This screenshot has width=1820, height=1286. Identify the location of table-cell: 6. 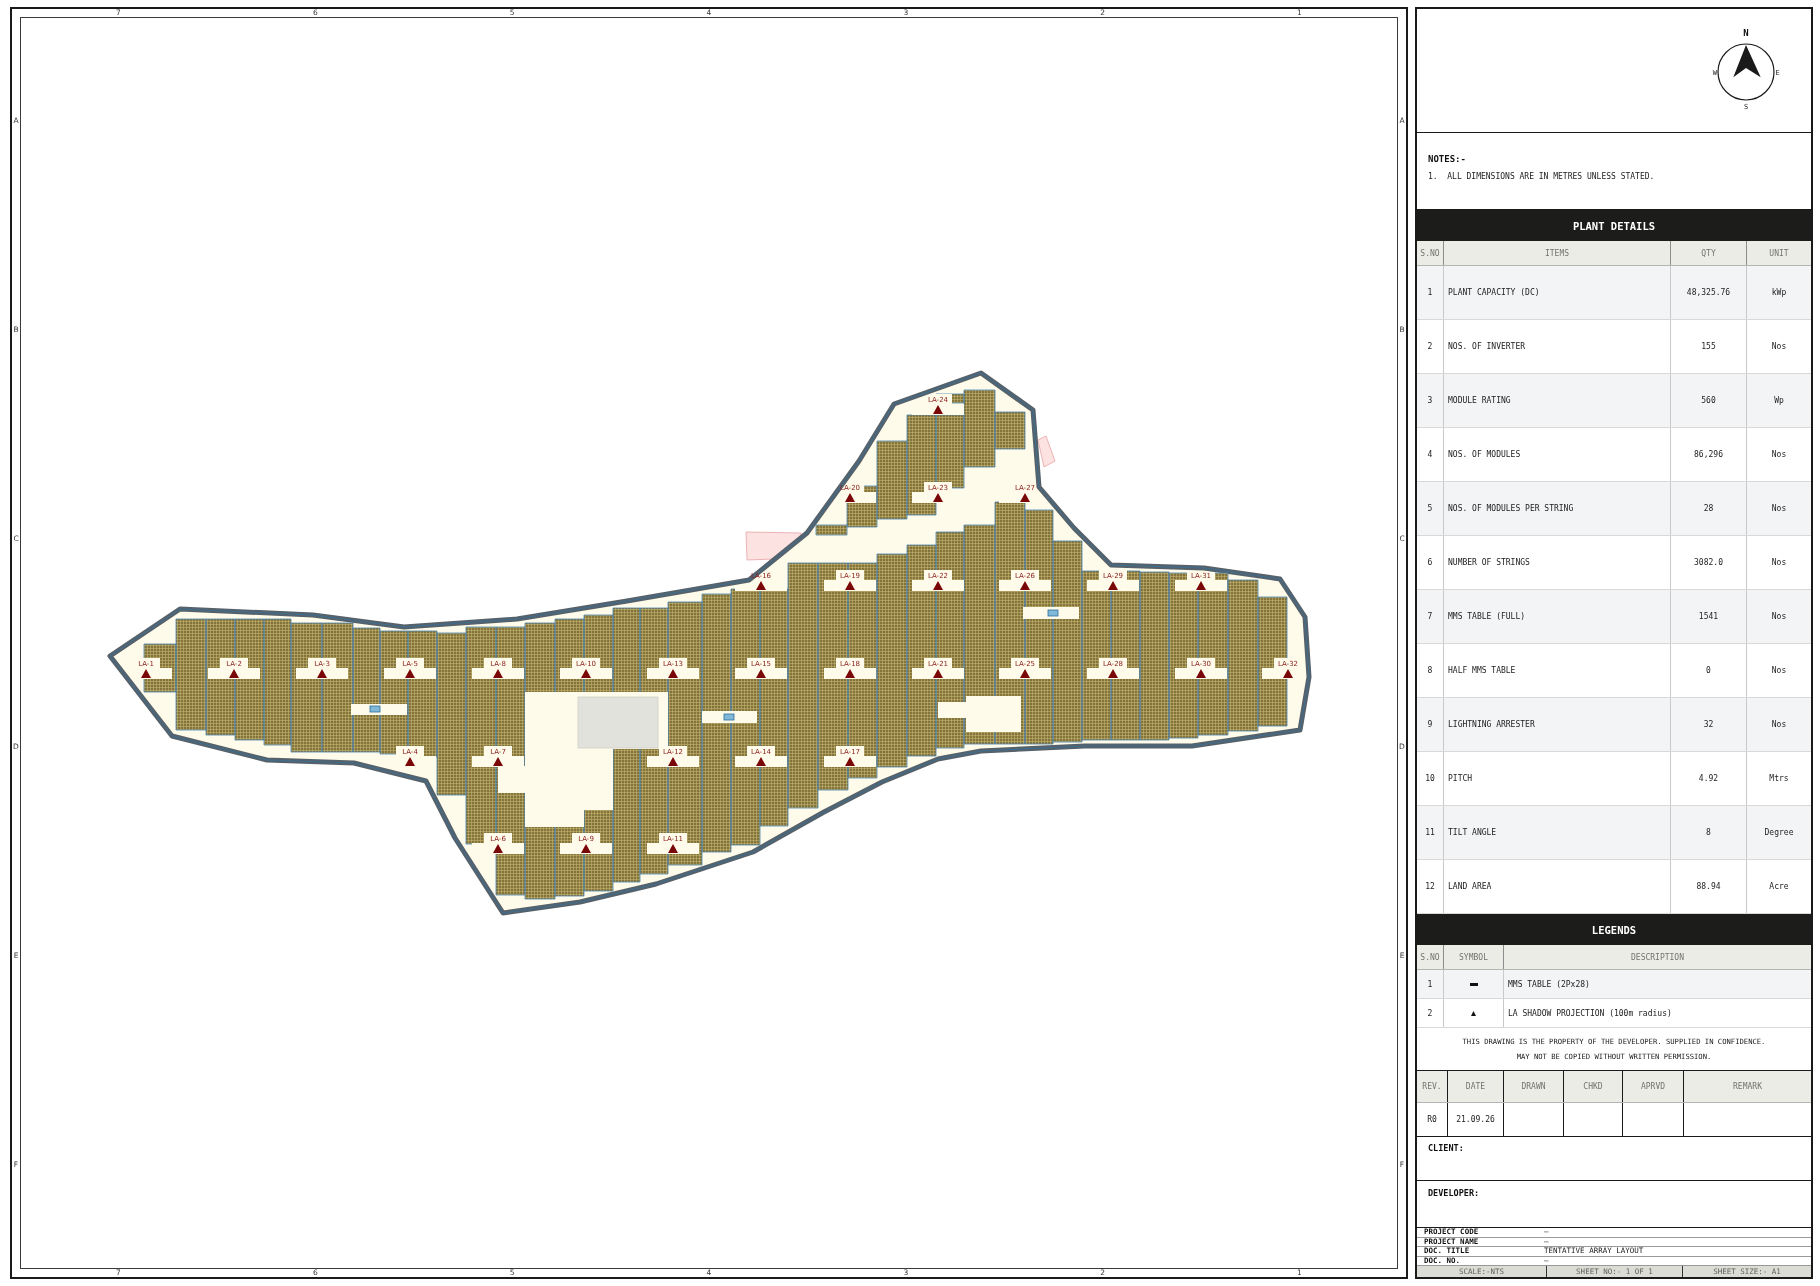
(1430, 562).